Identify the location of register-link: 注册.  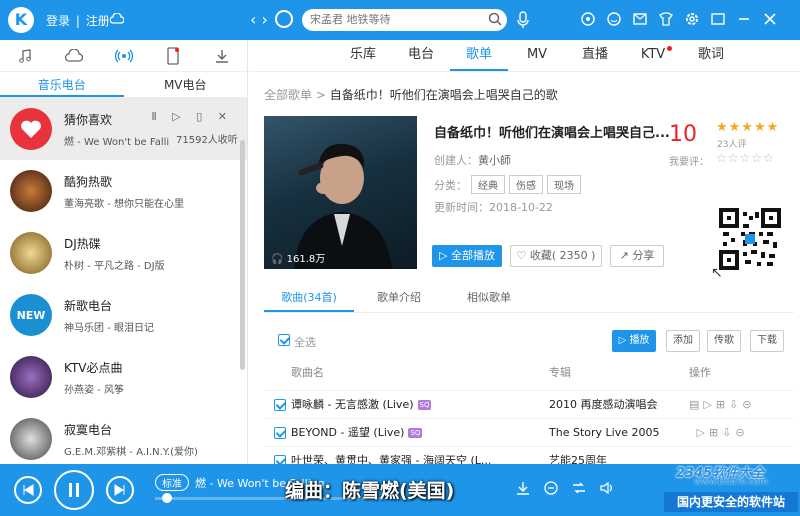
(98, 21).